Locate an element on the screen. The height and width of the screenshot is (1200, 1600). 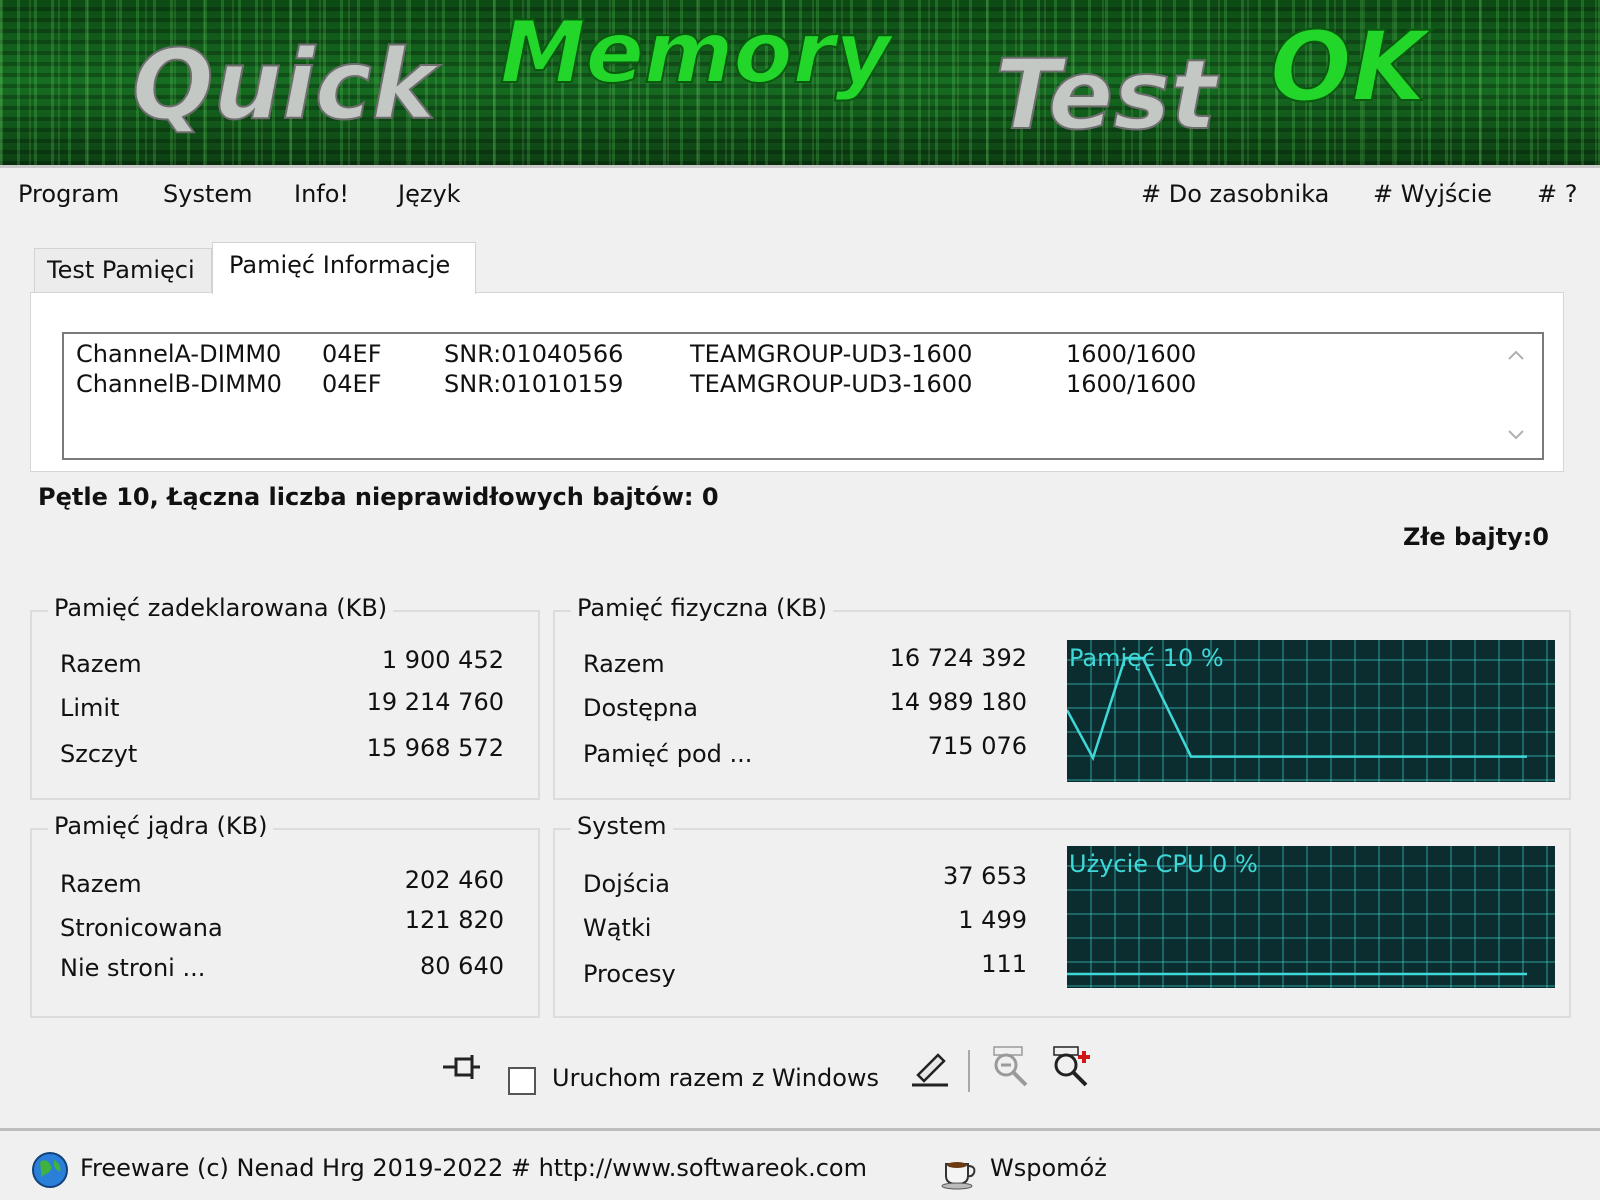
pin-icon is located at coordinates (462, 1067).